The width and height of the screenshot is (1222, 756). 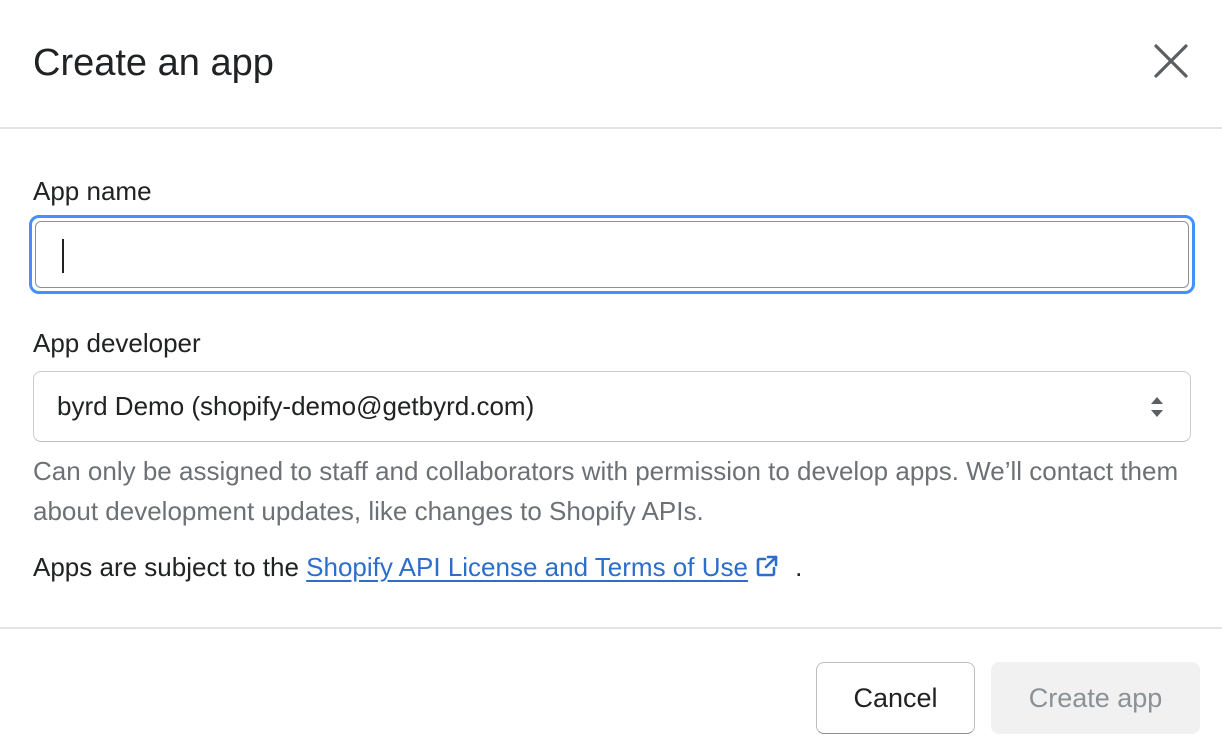 I want to click on app-developer-selected-value: byrd Demo (shopify-demo@getbyrd.com), so click(x=296, y=406).